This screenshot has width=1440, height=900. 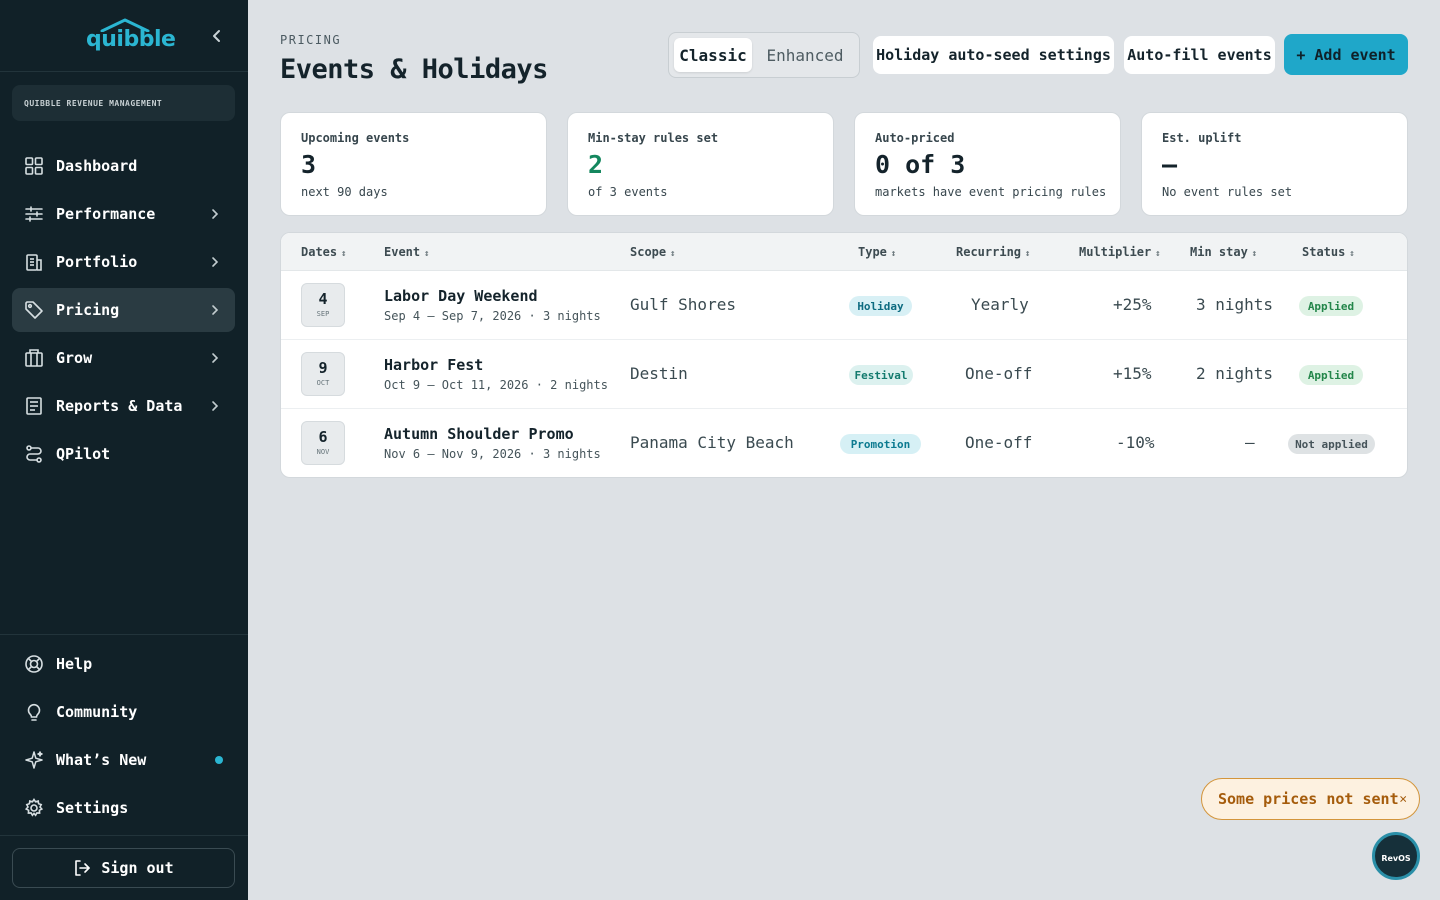 I want to click on date-badge: 9 OCT, so click(x=323, y=374).